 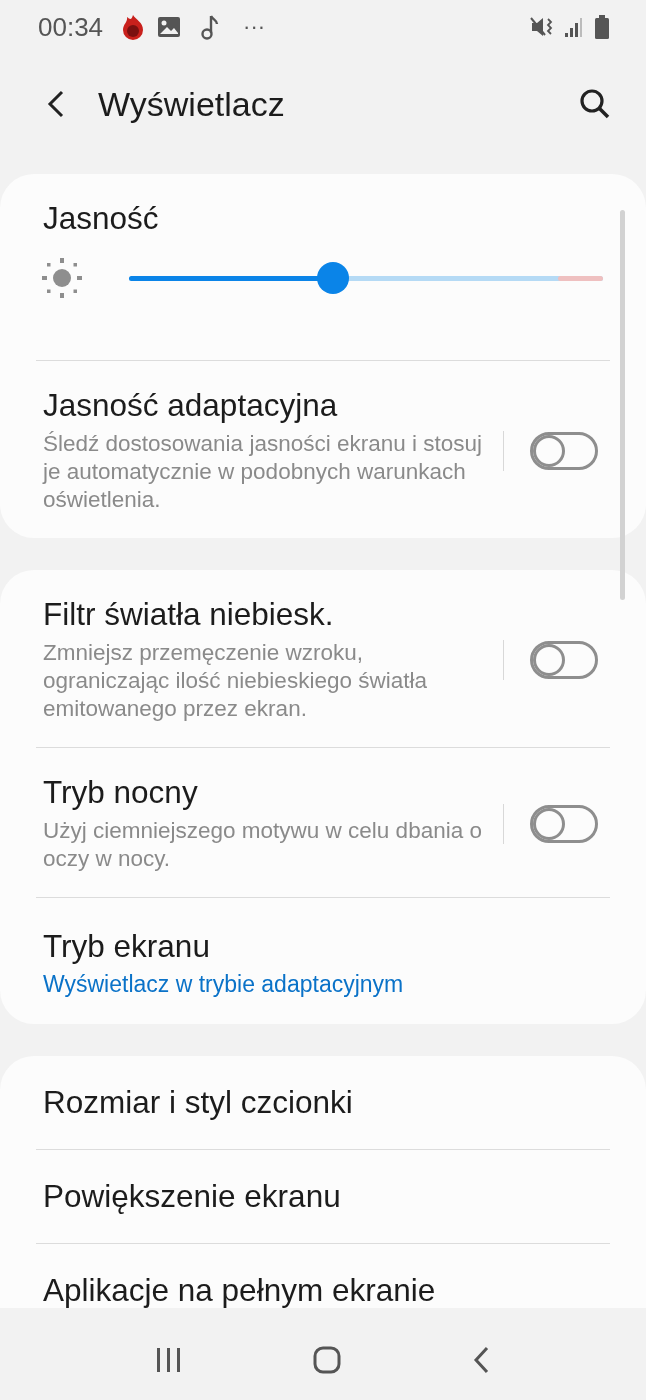 What do you see at coordinates (366, 278) in the screenshot?
I see `brightness-slider` at bounding box center [366, 278].